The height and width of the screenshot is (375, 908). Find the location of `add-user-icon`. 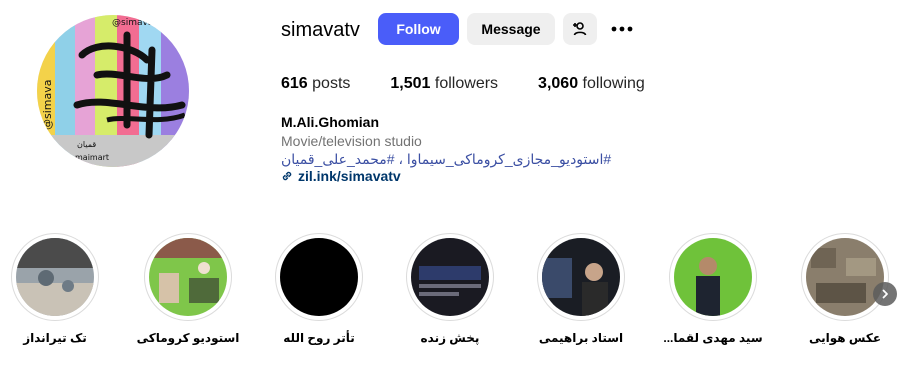

add-user-icon is located at coordinates (580, 29).